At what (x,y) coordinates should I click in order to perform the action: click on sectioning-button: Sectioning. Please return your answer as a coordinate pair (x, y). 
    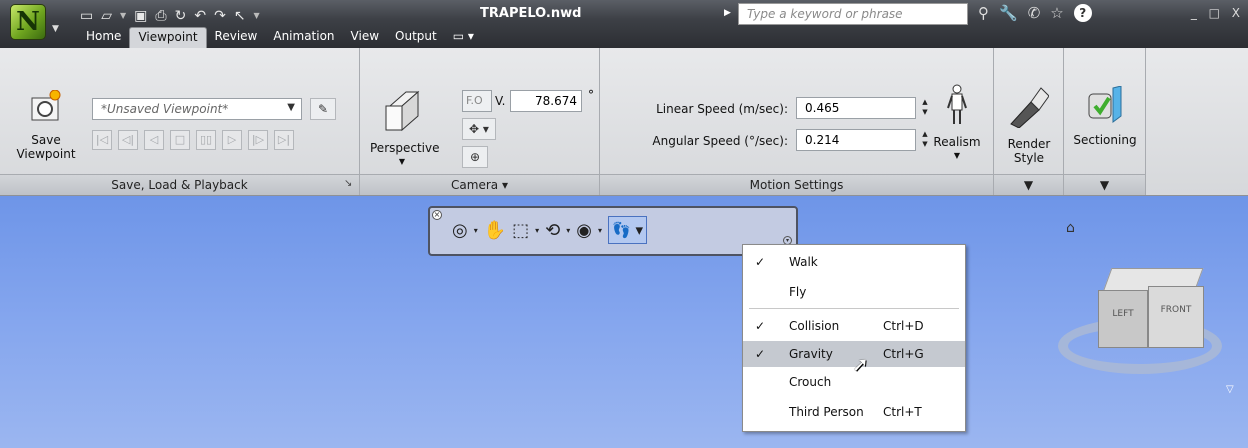
    Looking at the image, I should click on (1105, 116).